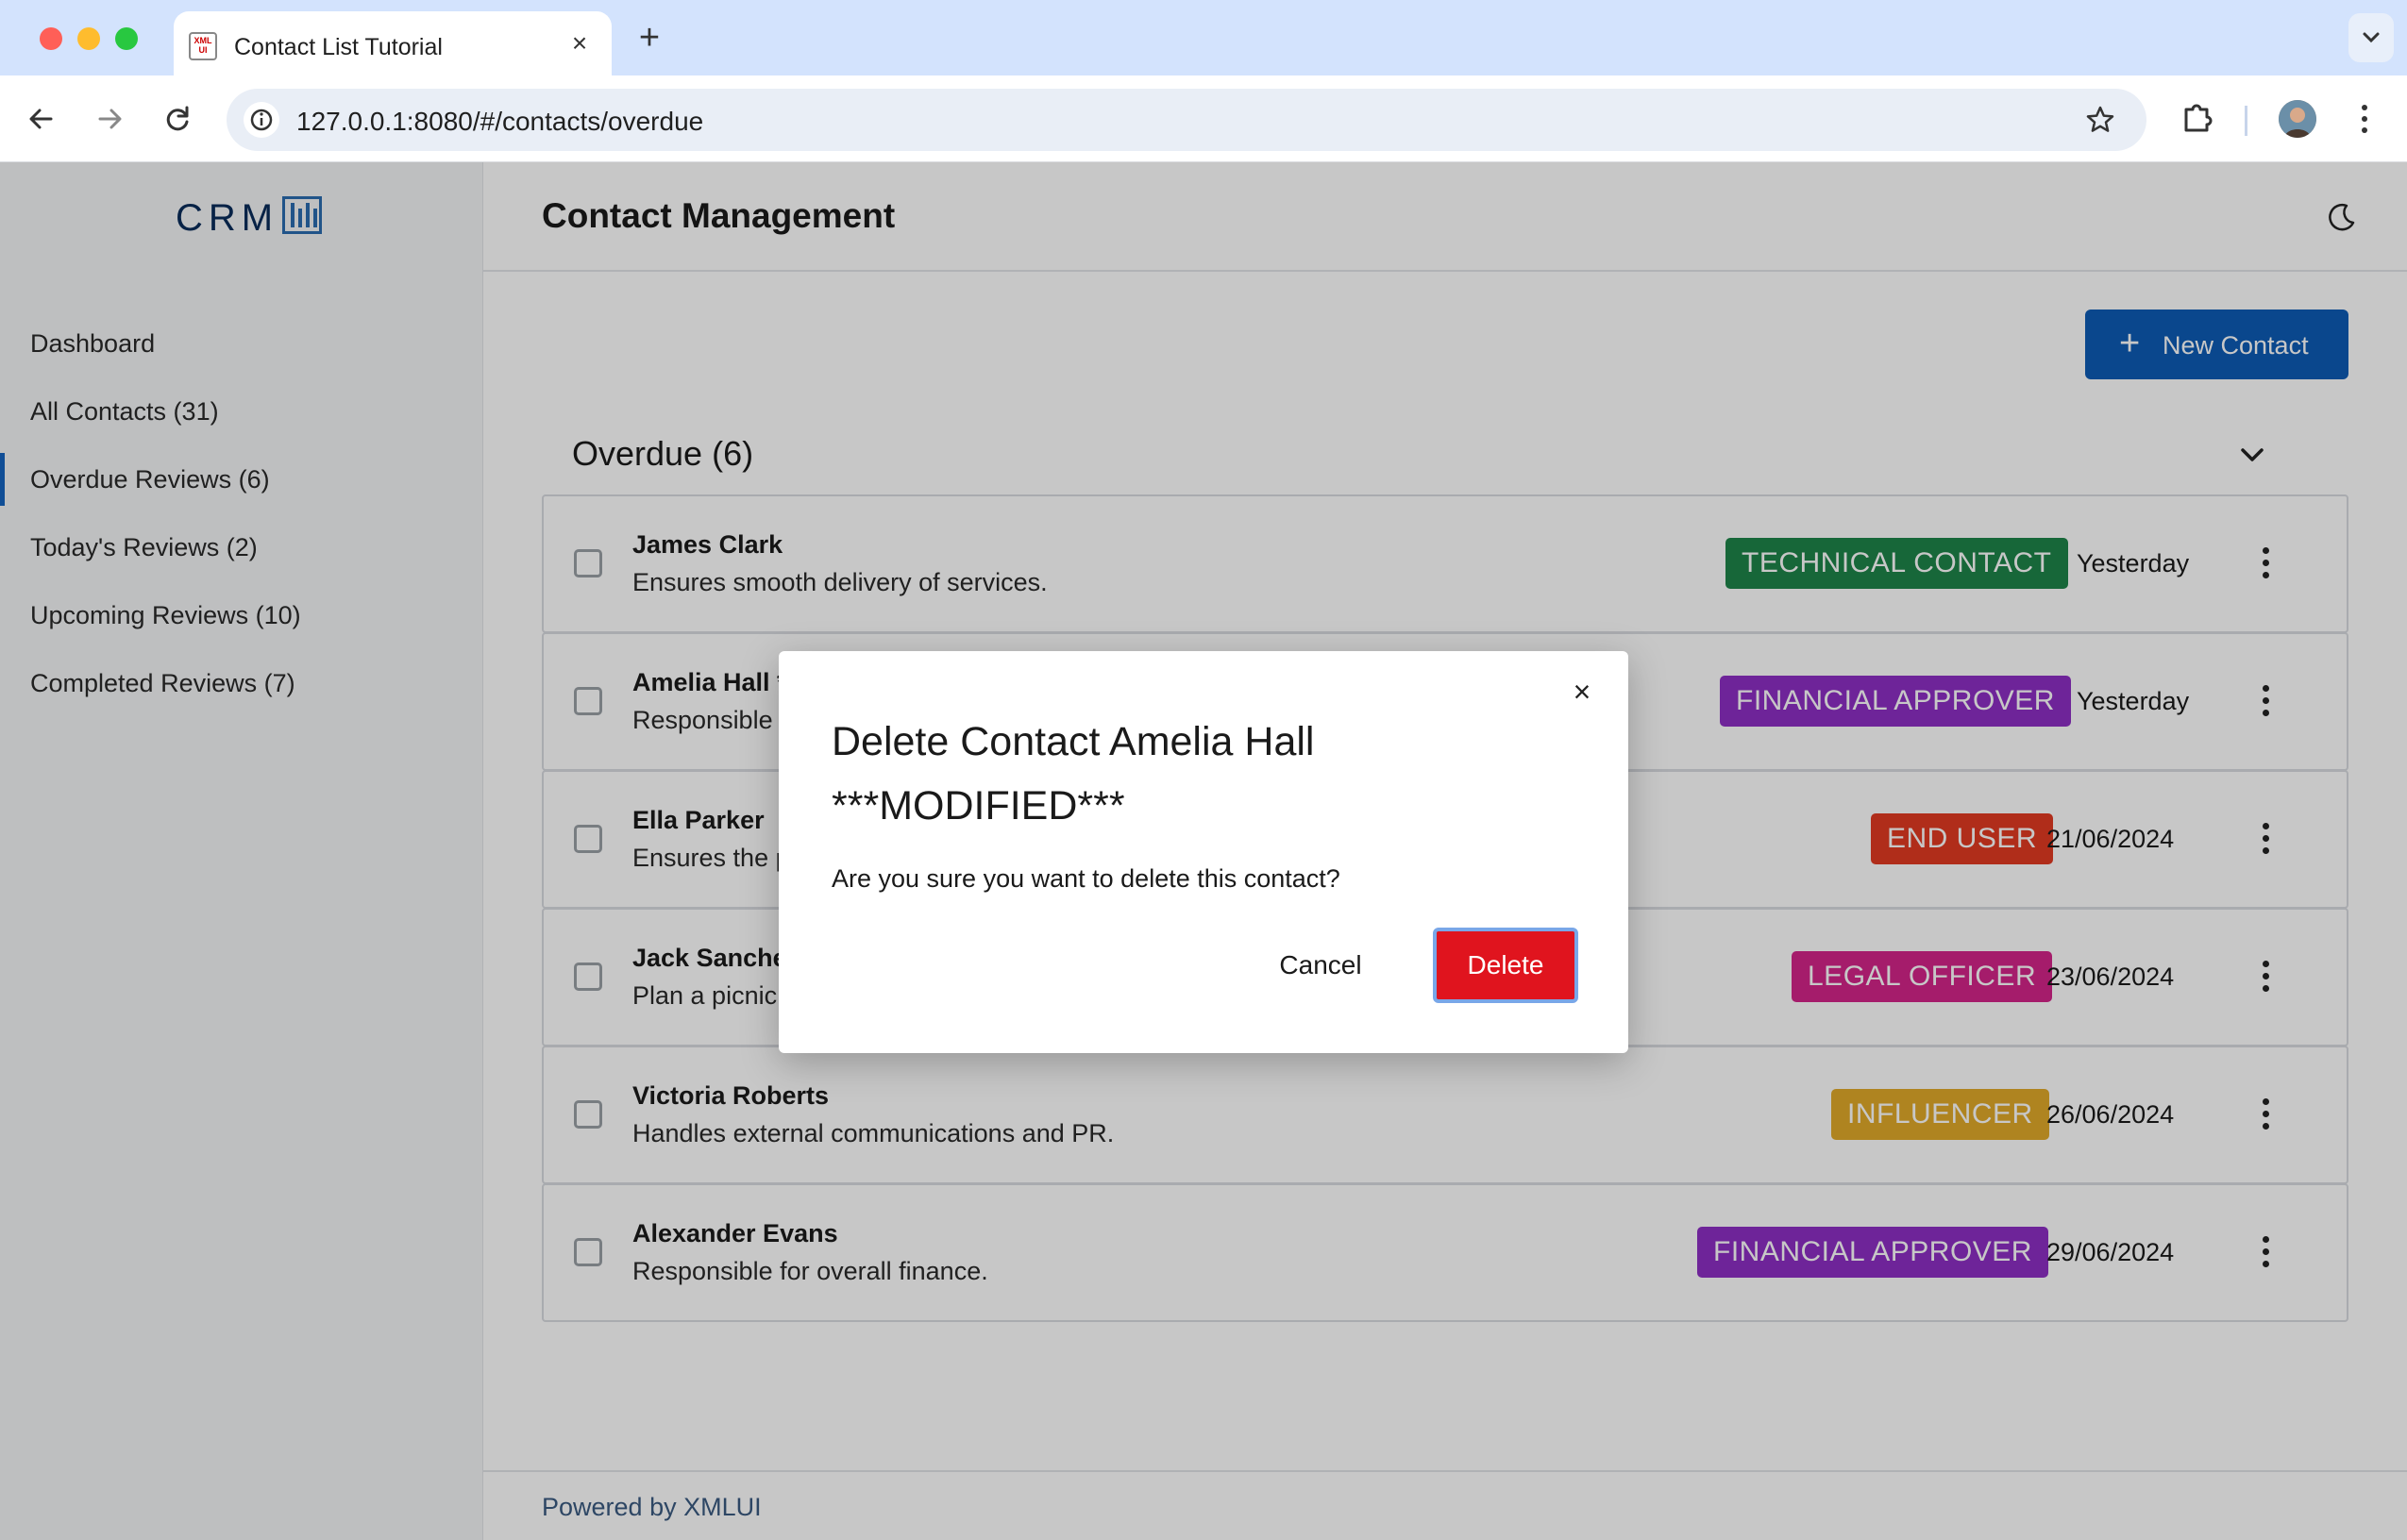  Describe the element at coordinates (650, 38) in the screenshot. I see `new-tab-icon: +` at that location.